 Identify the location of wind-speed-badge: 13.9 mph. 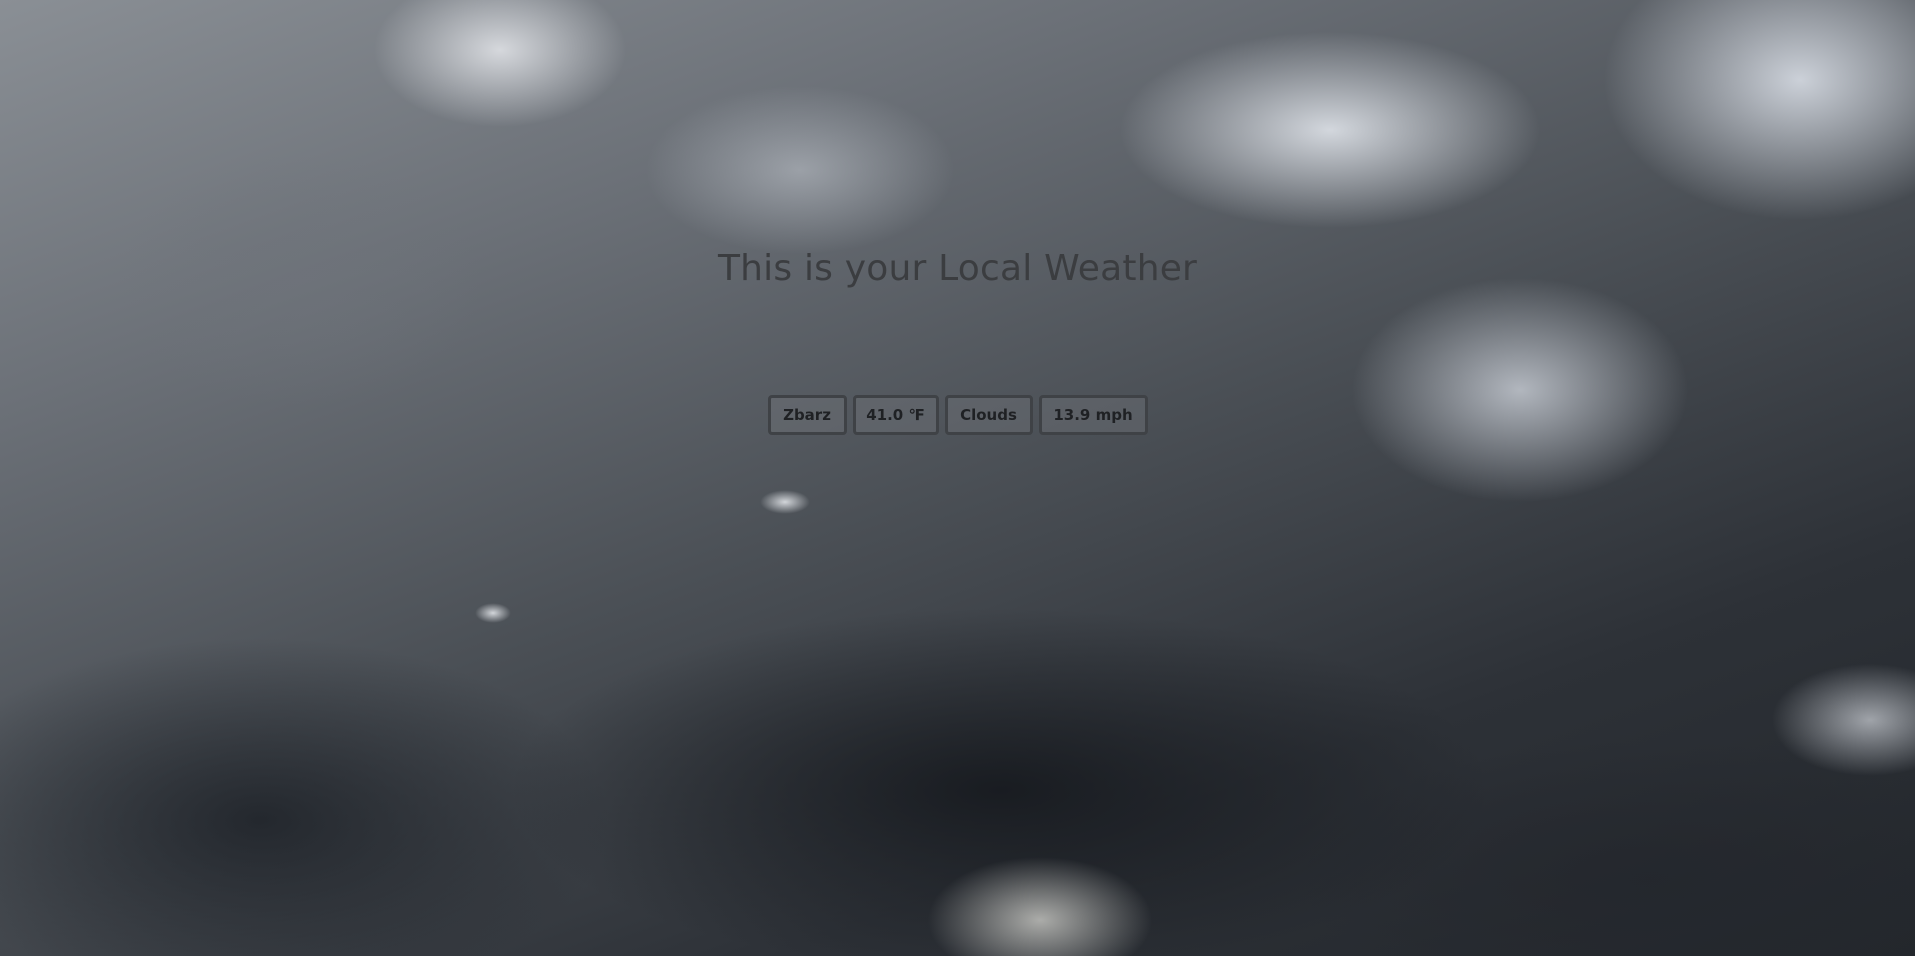
(1093, 415).